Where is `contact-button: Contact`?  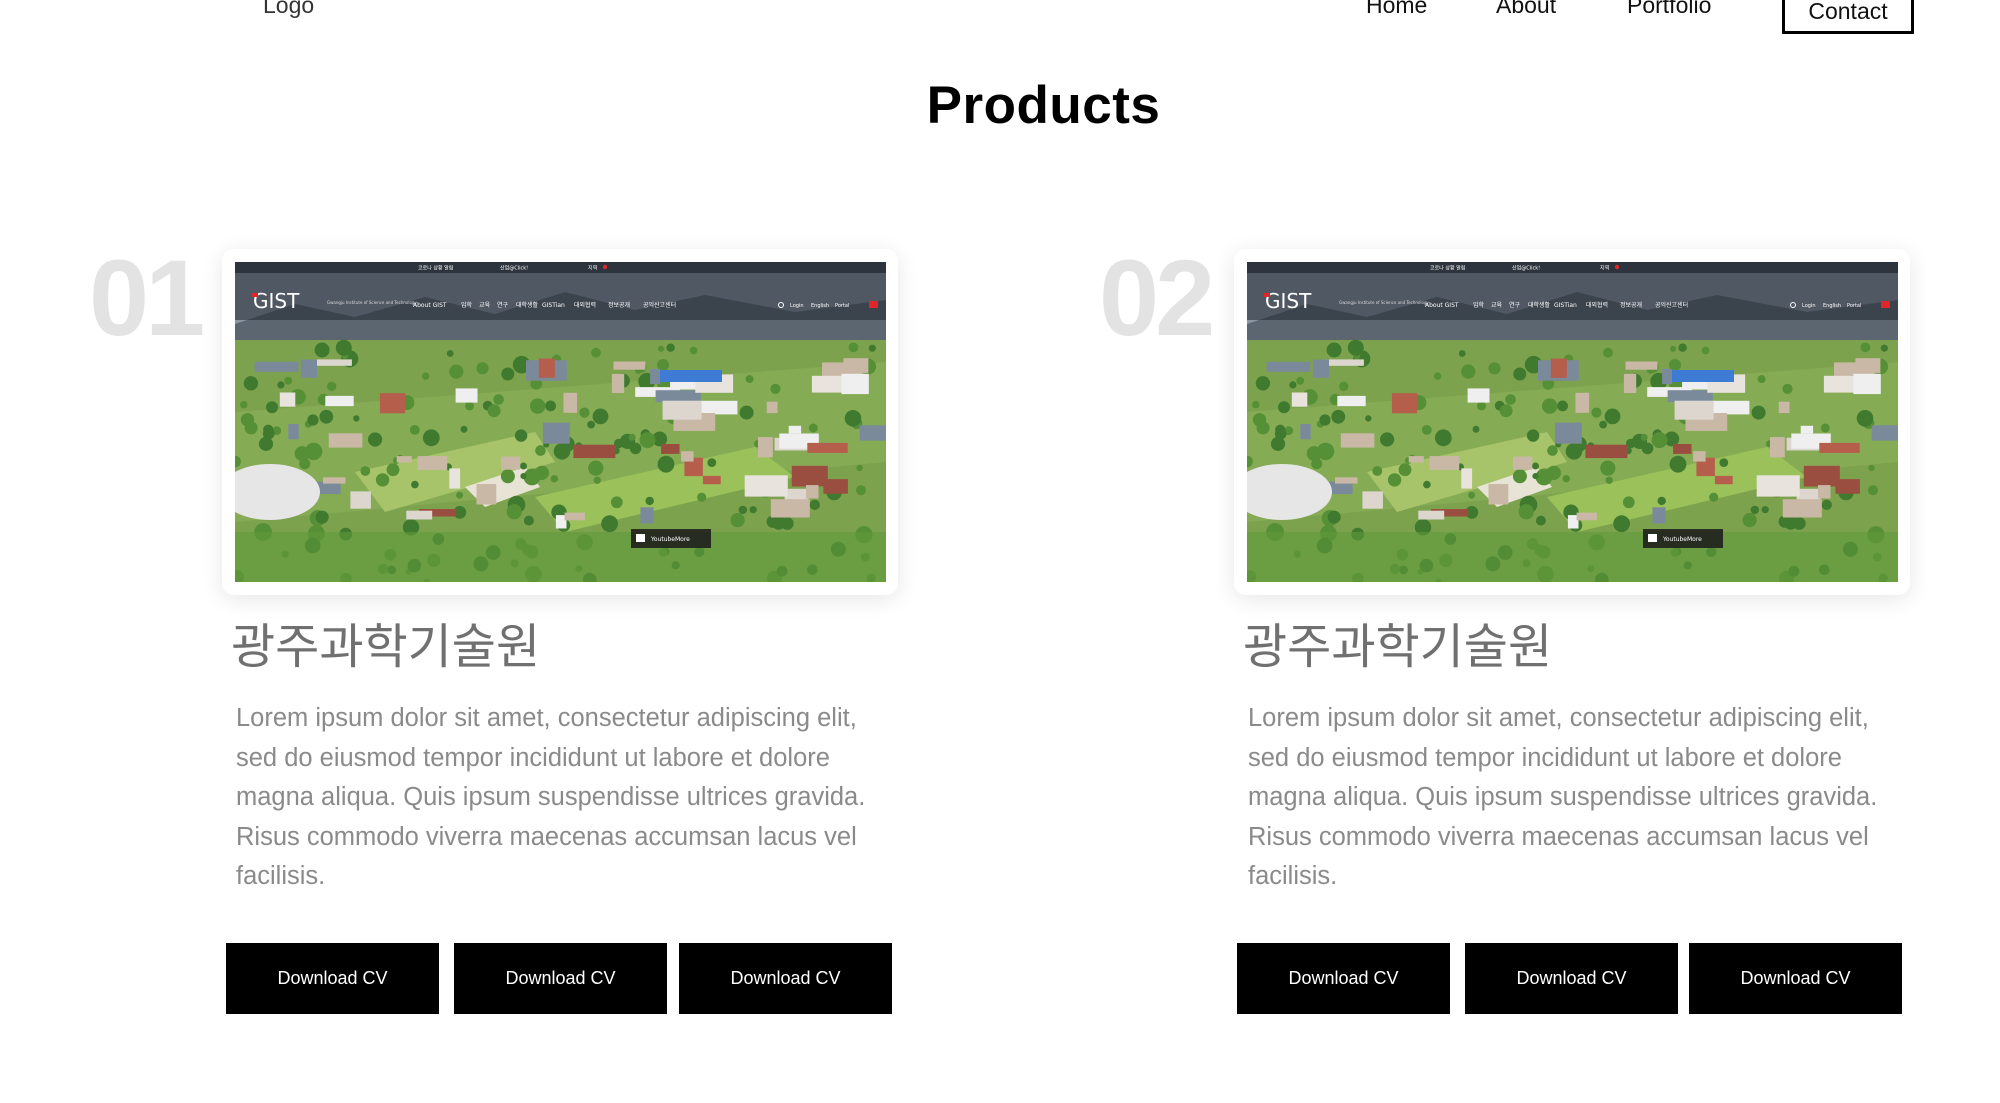
contact-button: Contact is located at coordinates (1848, 17).